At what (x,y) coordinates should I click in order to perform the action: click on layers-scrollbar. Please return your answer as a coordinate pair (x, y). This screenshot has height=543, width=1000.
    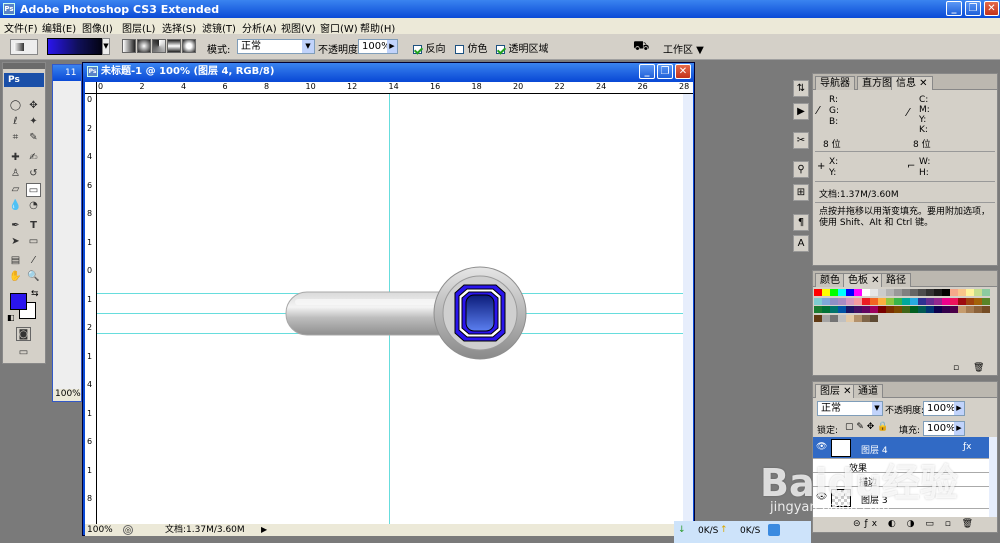
    Looking at the image, I should click on (993, 477).